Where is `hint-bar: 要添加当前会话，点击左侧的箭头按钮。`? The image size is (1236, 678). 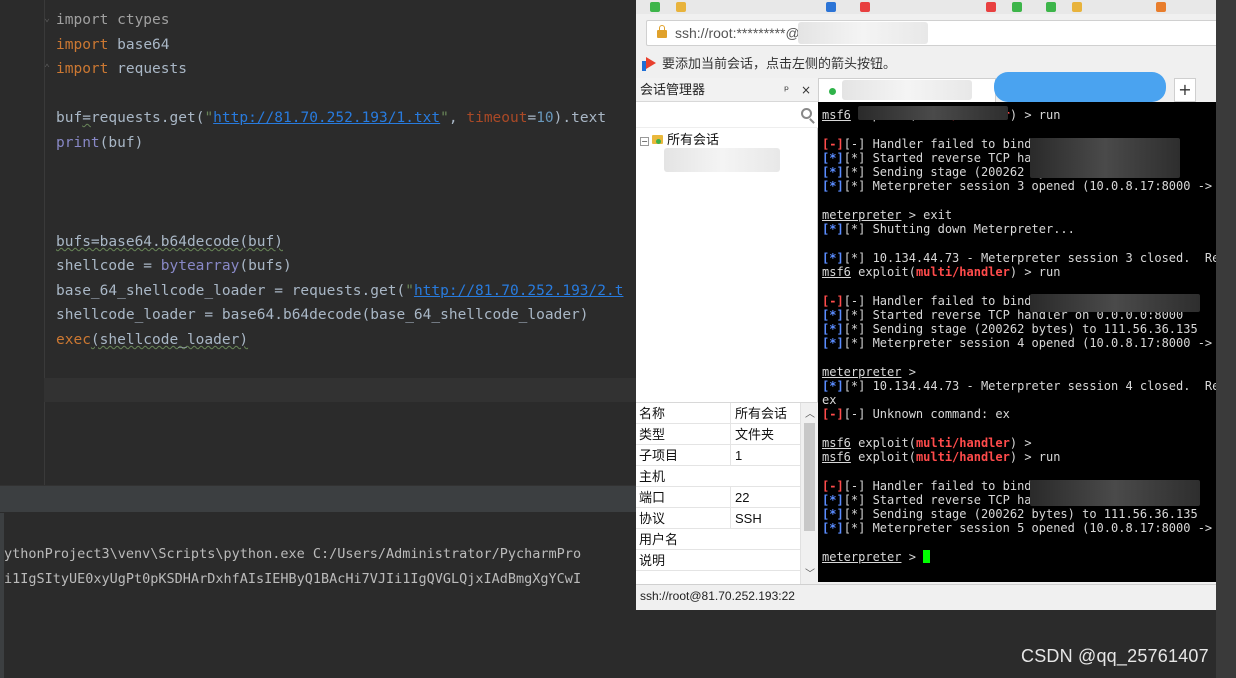 hint-bar: 要添加当前会话，点击左侧的箭头按钮。 is located at coordinates (769, 64).